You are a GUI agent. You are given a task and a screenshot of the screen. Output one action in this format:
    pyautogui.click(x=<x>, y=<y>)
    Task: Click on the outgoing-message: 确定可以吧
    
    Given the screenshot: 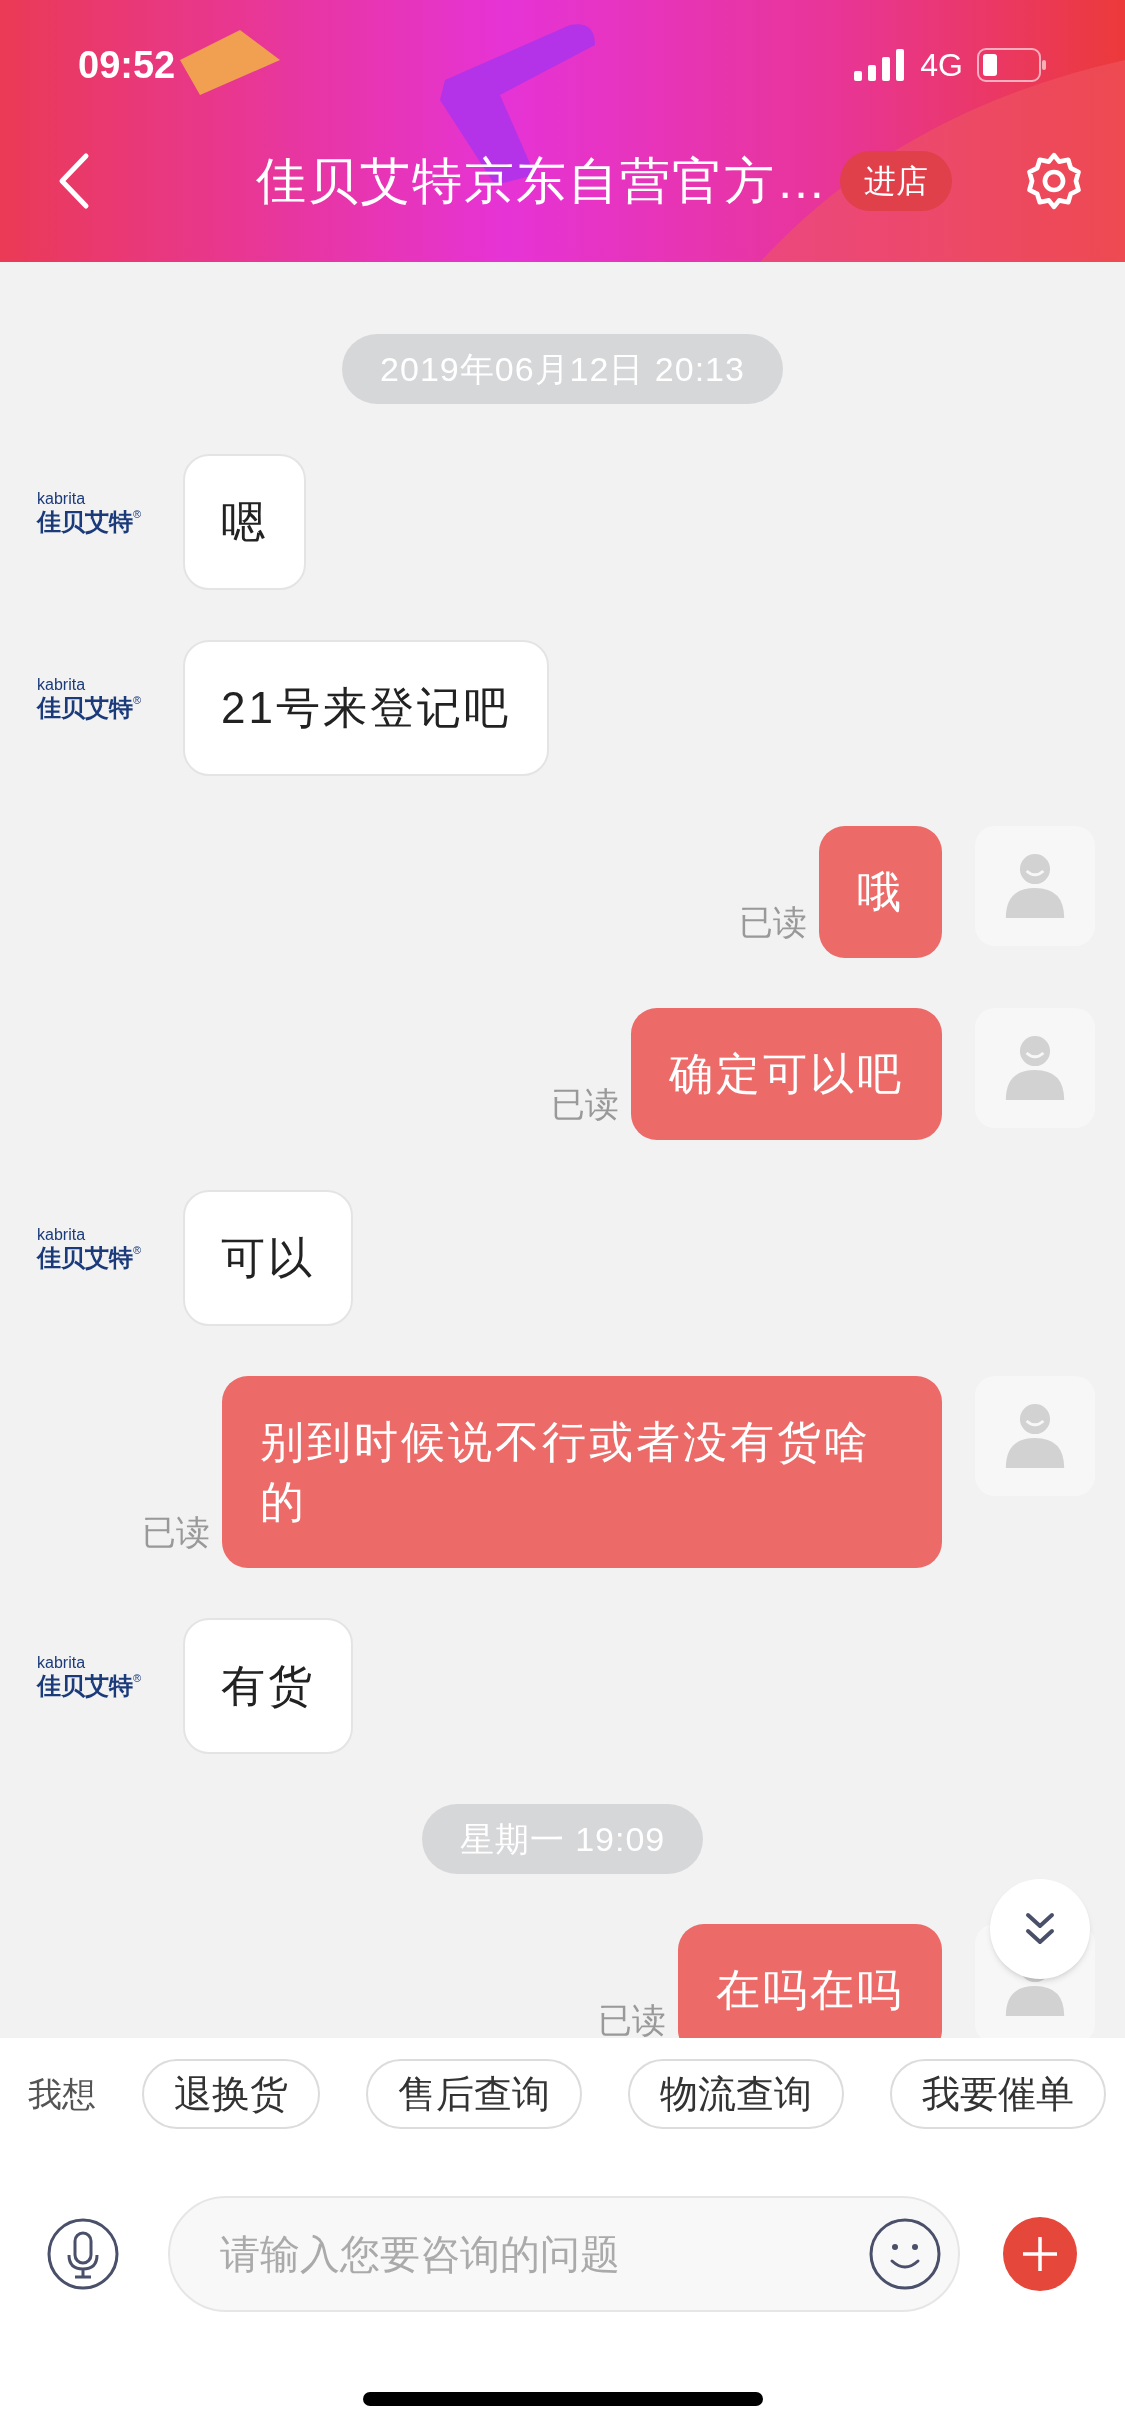 What is the action you would take?
    pyautogui.click(x=786, y=1074)
    